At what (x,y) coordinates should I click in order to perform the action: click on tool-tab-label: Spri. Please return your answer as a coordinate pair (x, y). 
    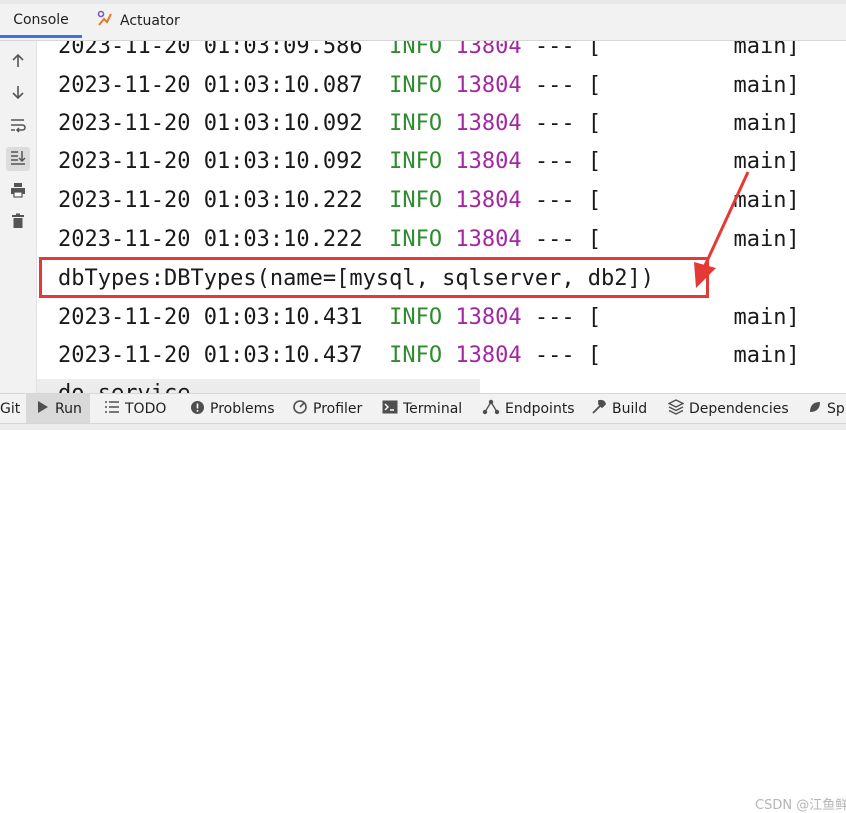
    Looking at the image, I should click on (836, 409).